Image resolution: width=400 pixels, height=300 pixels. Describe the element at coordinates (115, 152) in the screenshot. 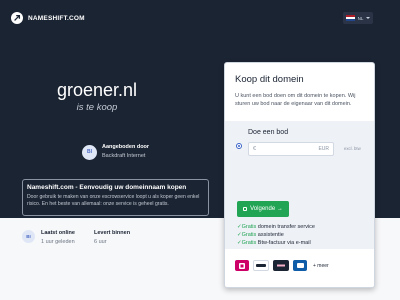

I see `seller-info: BI Aangeboden door Backdraft Internet` at that location.